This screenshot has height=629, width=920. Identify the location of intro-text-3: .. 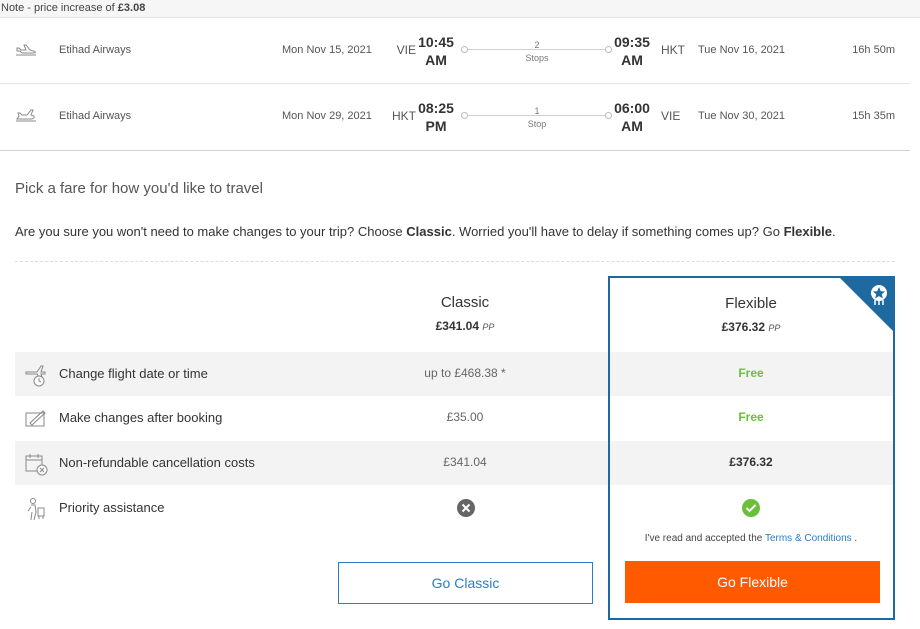
(833, 231).